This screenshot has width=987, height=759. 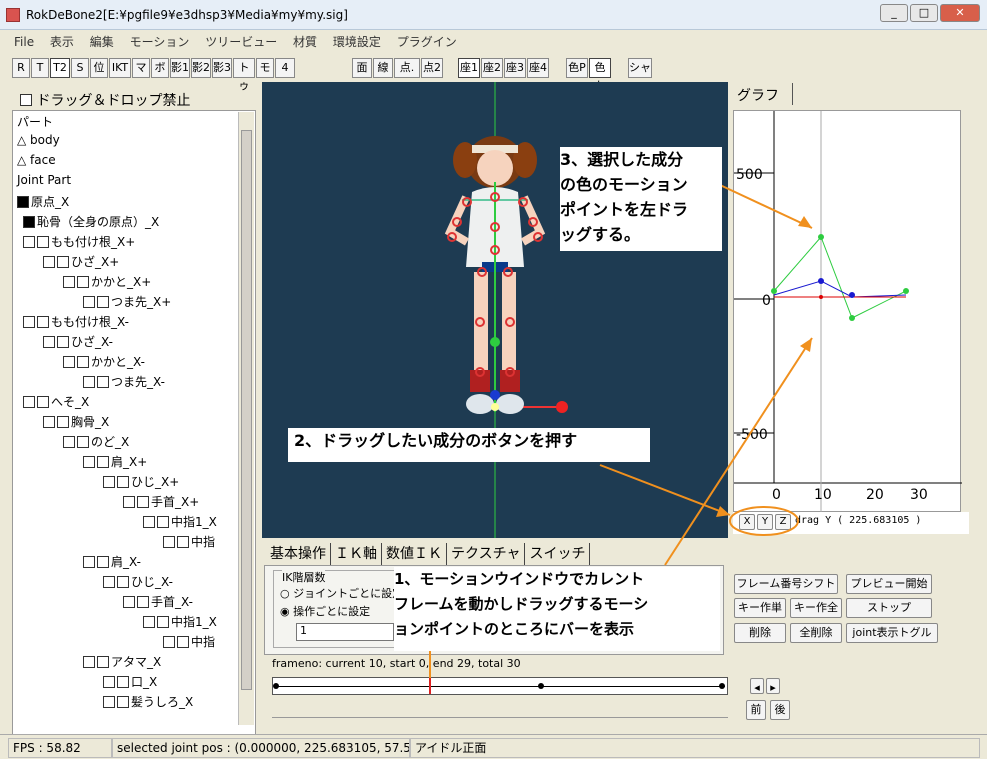 I want to click on status-mode: アイドル正面, so click(x=695, y=748).